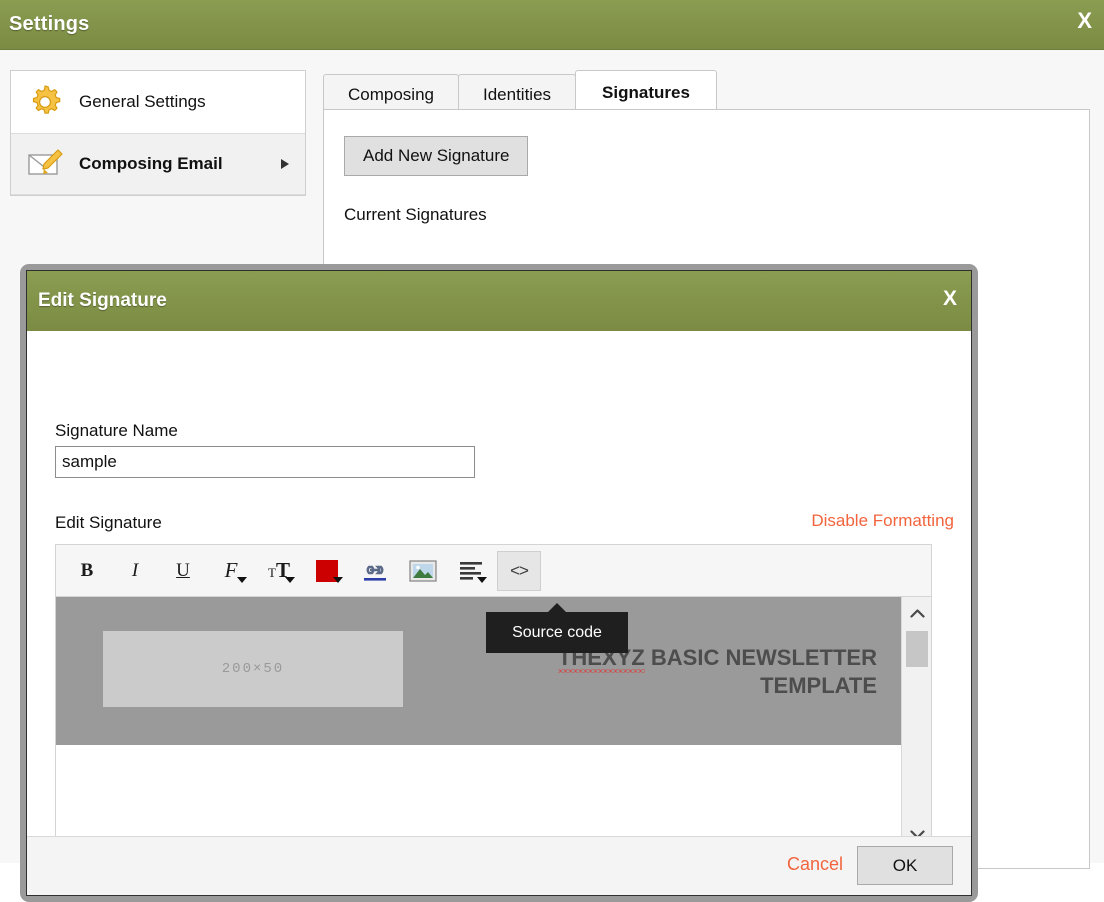 The width and height of the screenshot is (1104, 902). Describe the element at coordinates (815, 864) in the screenshot. I see `cancel-button: Cancel` at that location.